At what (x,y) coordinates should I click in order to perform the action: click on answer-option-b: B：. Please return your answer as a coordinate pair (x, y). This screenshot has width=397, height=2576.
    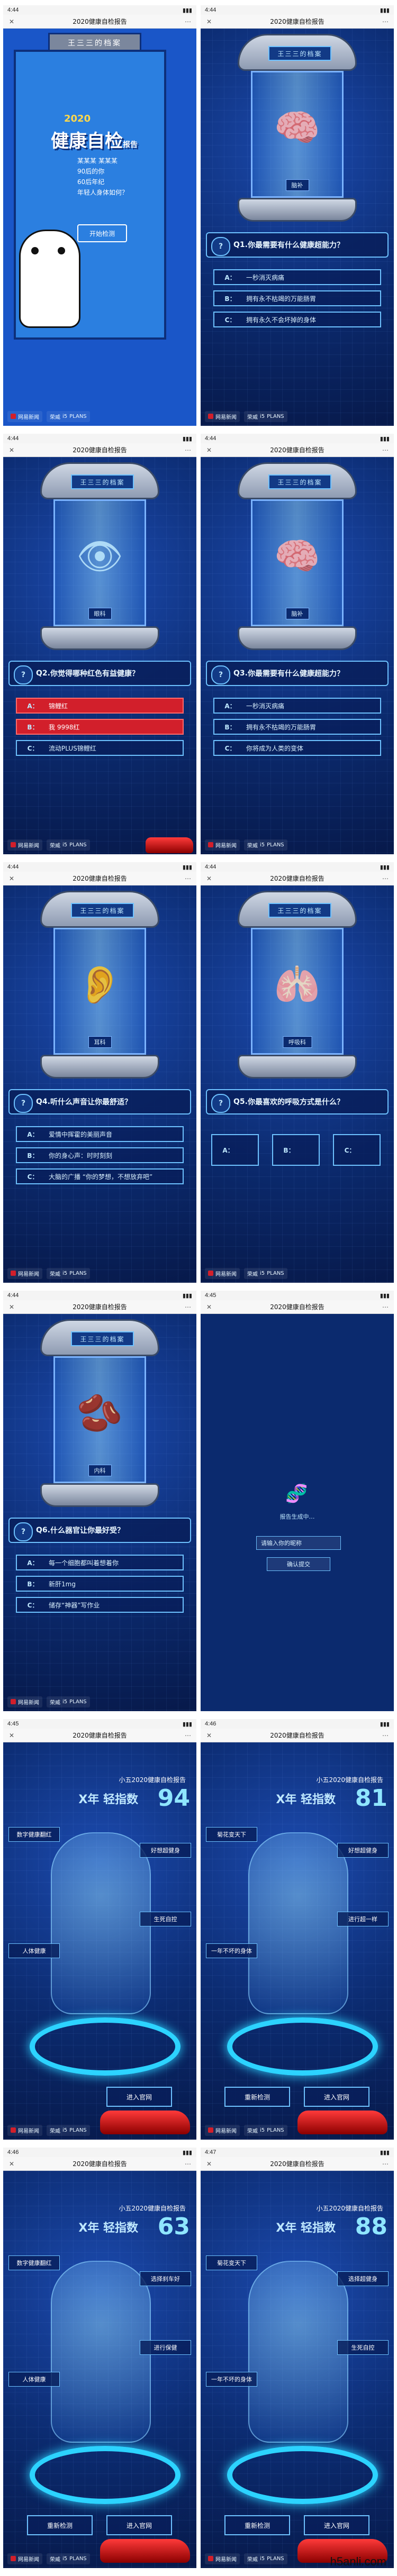
    Looking at the image, I should click on (296, 1150).